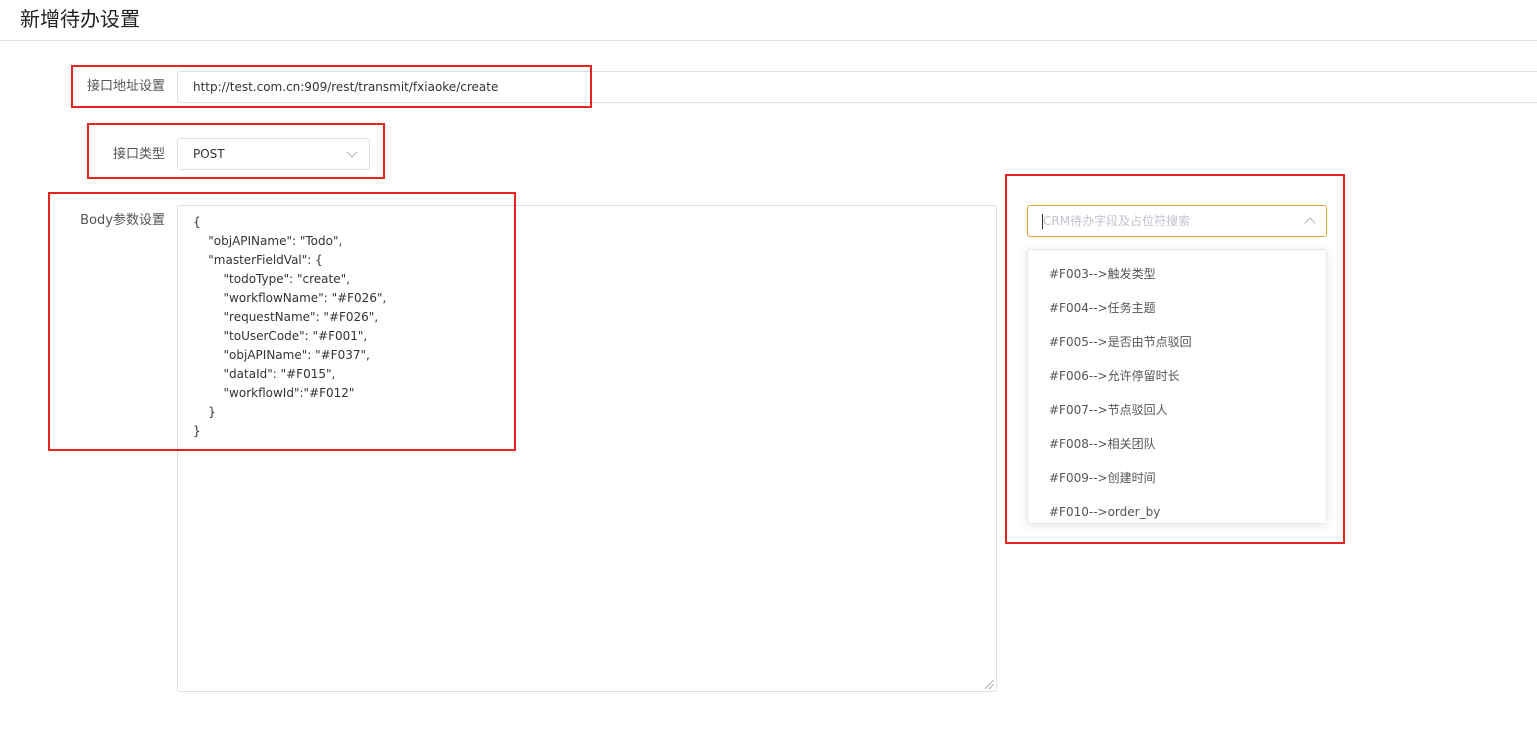 The height and width of the screenshot is (749, 1537). What do you see at coordinates (271, 279) in the screenshot?
I see `code-line: "todoType": "create",` at bounding box center [271, 279].